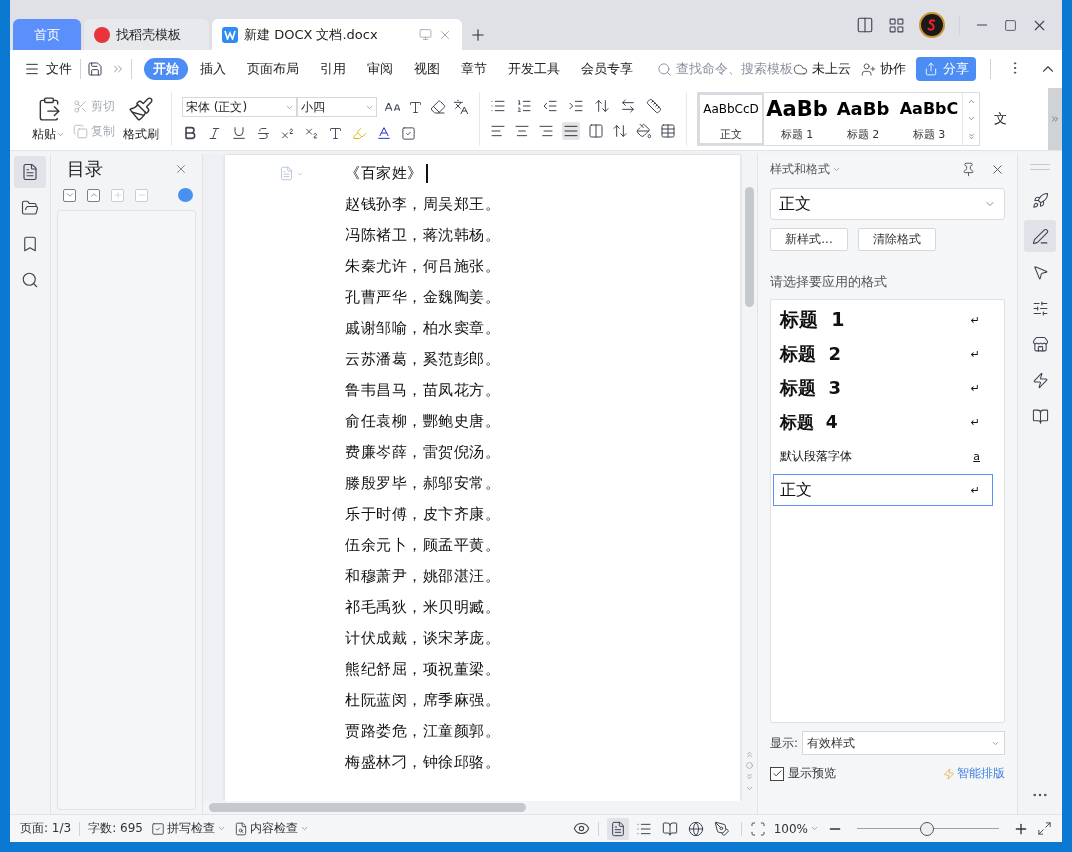 This screenshot has height=852, width=1072. I want to click on word-count: 字数: 695, so click(115, 828).